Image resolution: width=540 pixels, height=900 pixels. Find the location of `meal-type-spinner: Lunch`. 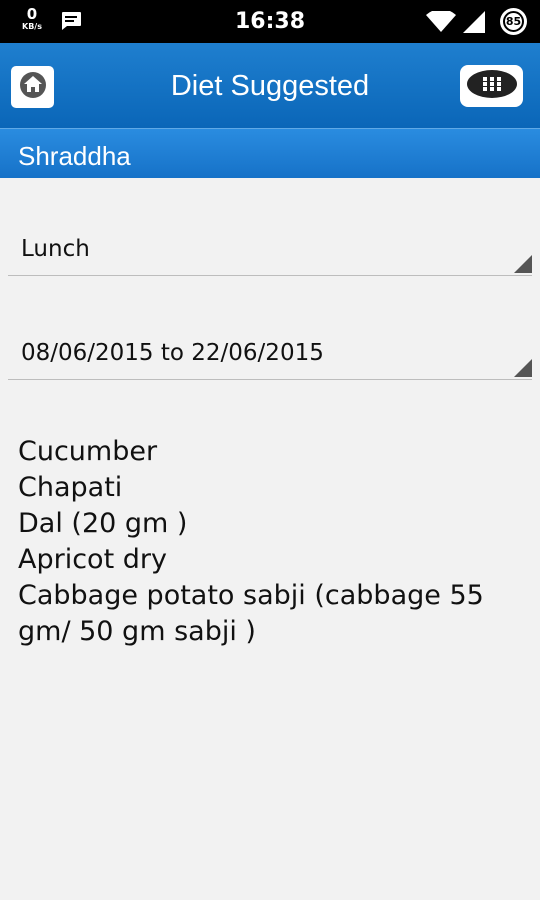

meal-type-spinner: Lunch is located at coordinates (270, 251).